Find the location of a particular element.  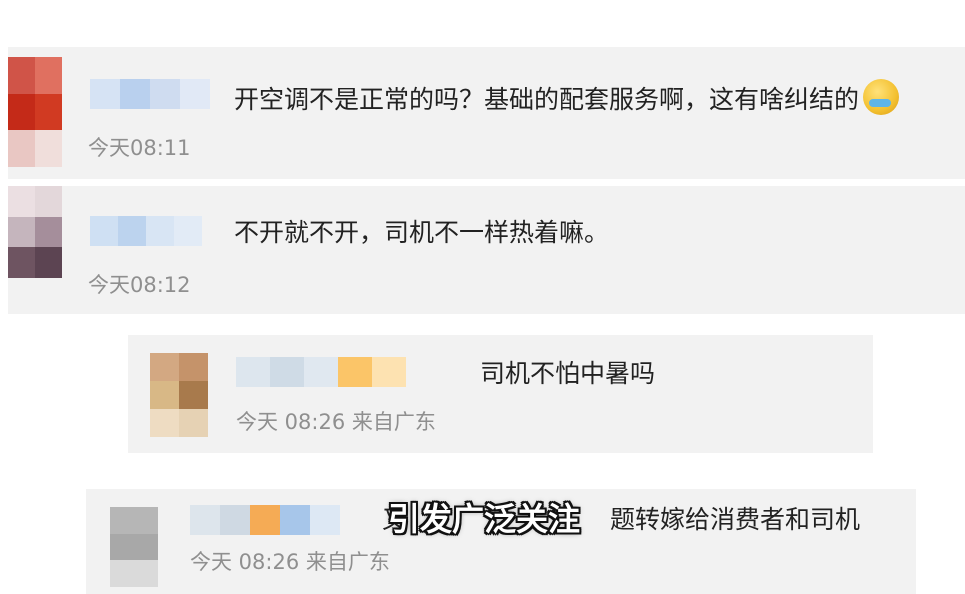

laughing-crying-emoji-icon is located at coordinates (881, 97).